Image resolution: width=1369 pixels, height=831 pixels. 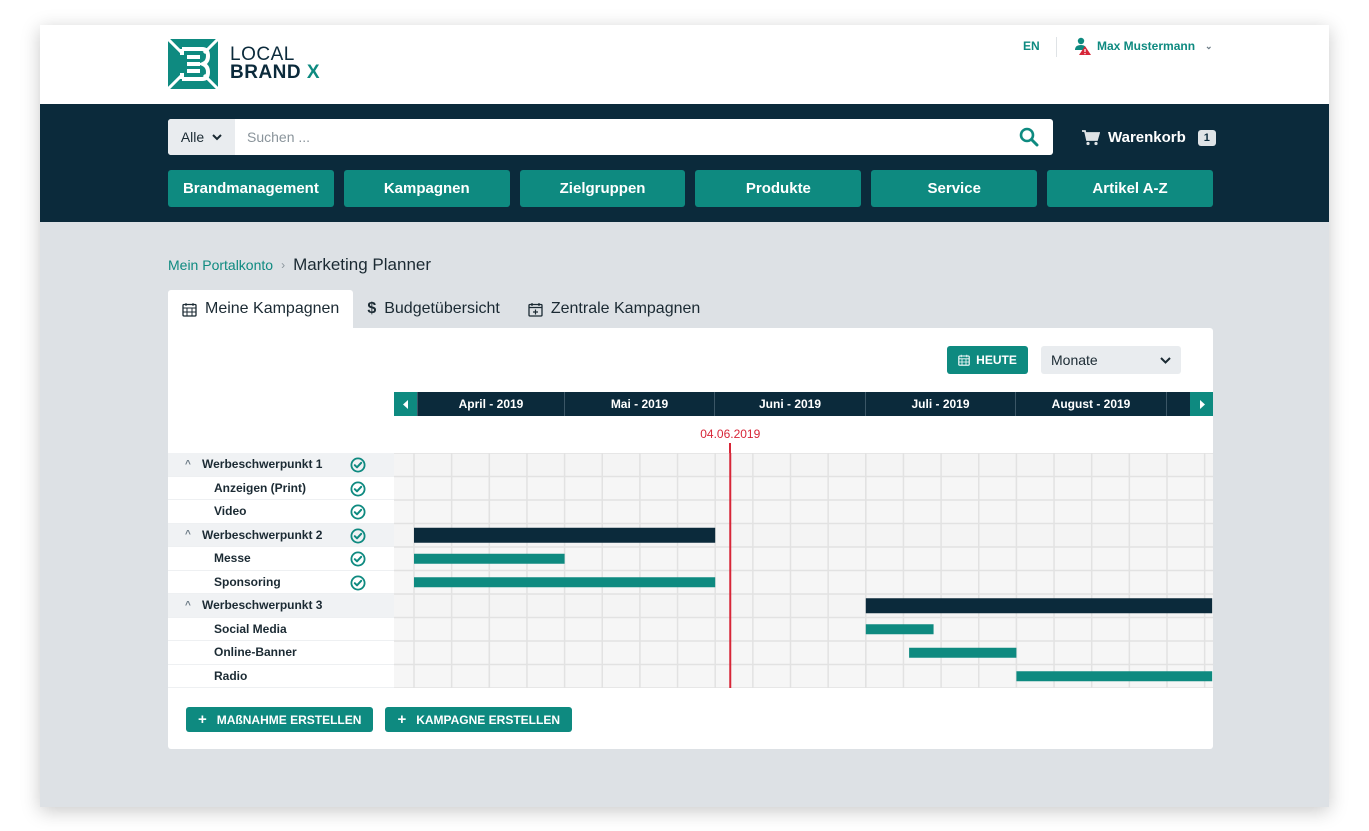 I want to click on nav-kampagnen: Kampagnen, so click(x=426, y=188).